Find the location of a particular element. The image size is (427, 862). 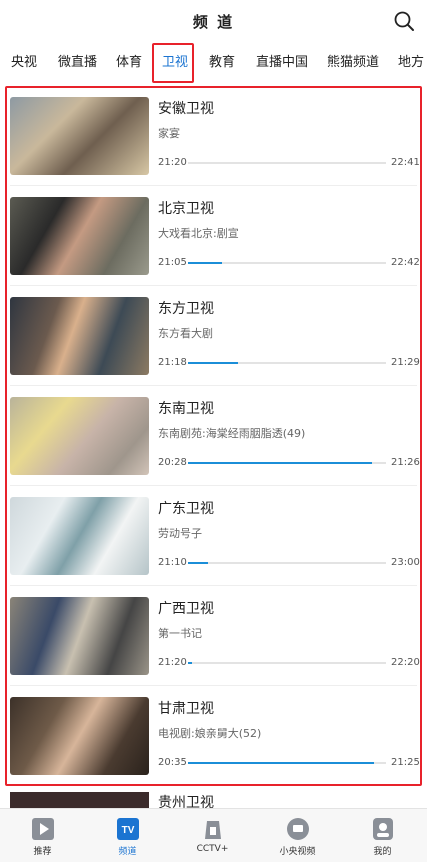

svg-text: TV is located at coordinates (128, 830).